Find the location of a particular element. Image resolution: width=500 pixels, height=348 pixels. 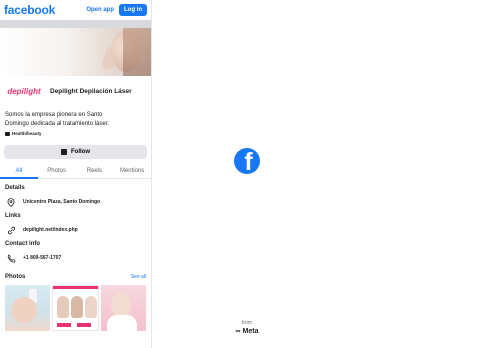

profile-row: depilight Depilight Depilación Láser is located at coordinates (75, 91).